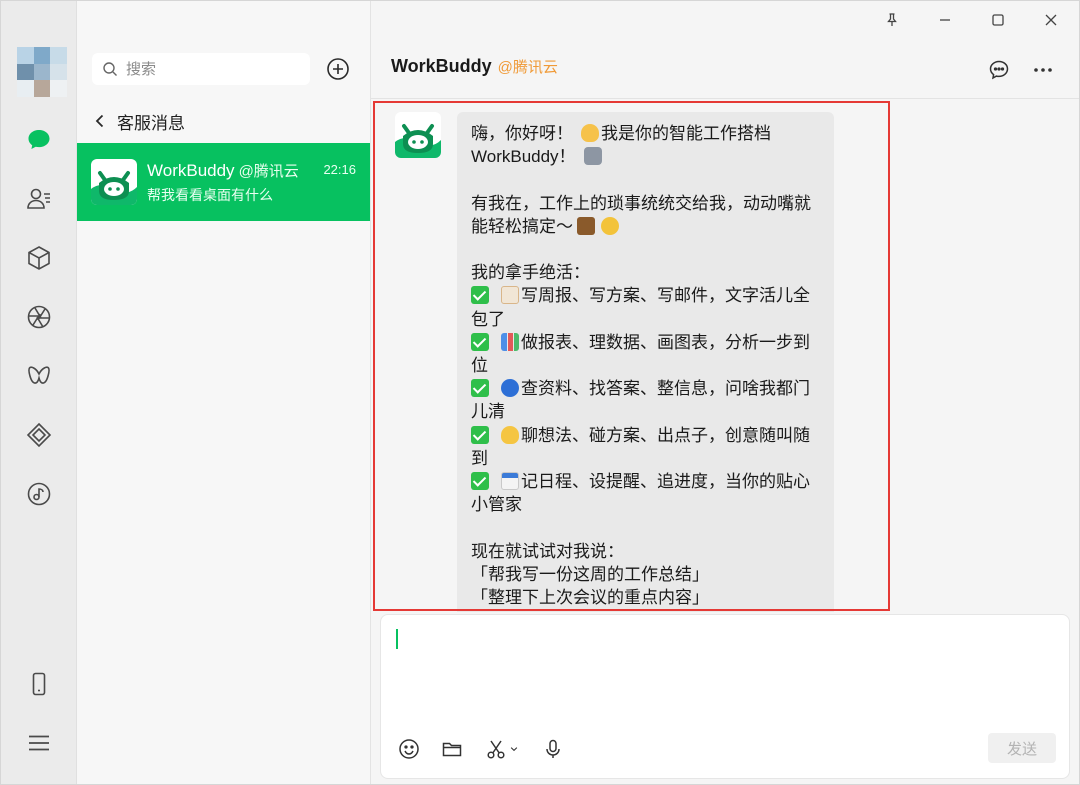 Image resolution: width=1080 pixels, height=785 pixels. What do you see at coordinates (645, 156) in the screenshot?
I see `message-line: WorkBuddy！` at bounding box center [645, 156].